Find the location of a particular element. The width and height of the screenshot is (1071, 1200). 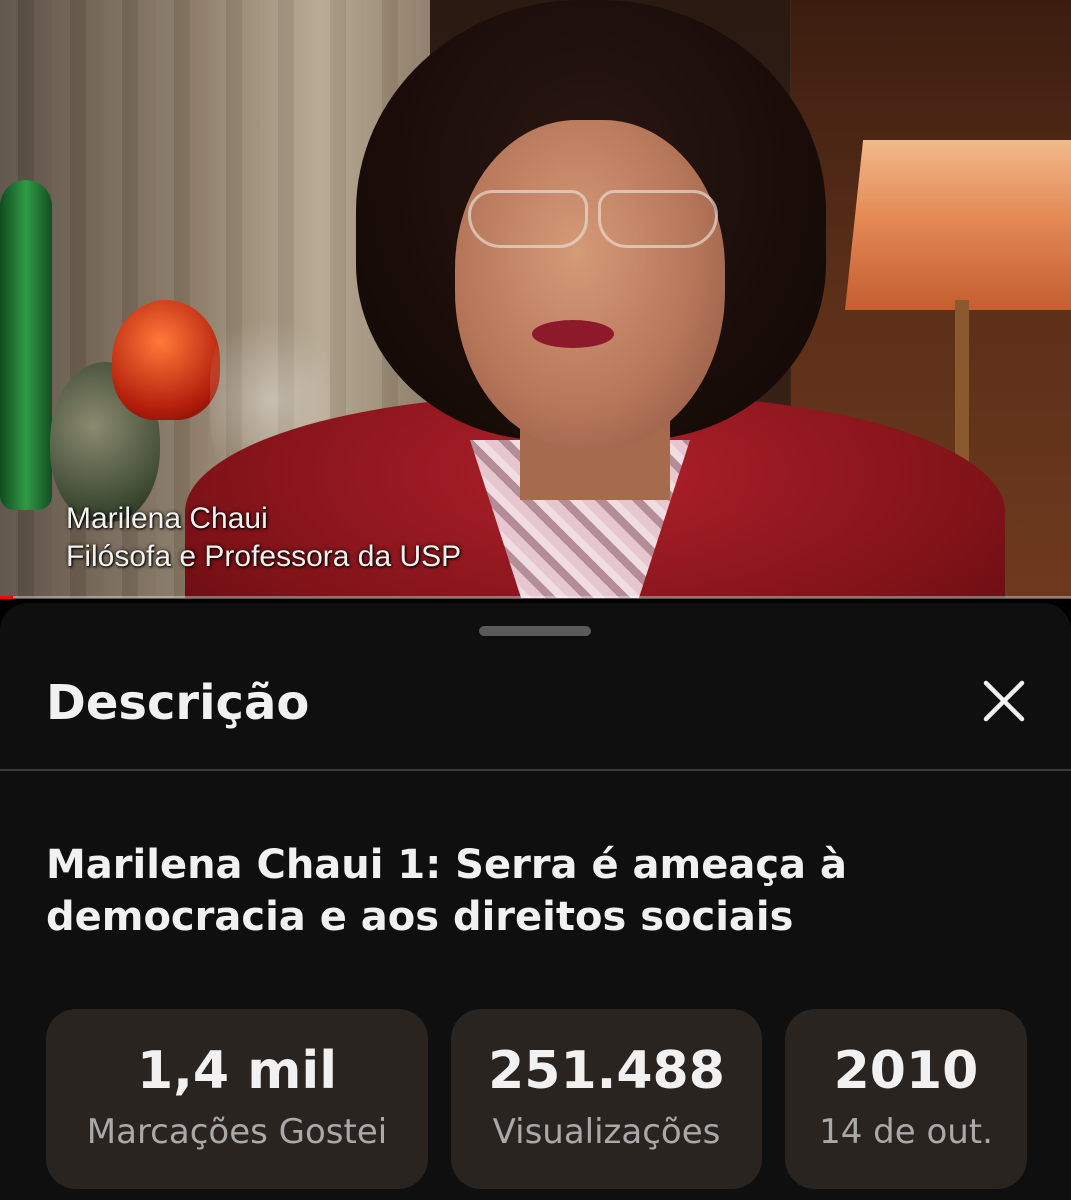

red-vase is located at coordinates (166, 360).